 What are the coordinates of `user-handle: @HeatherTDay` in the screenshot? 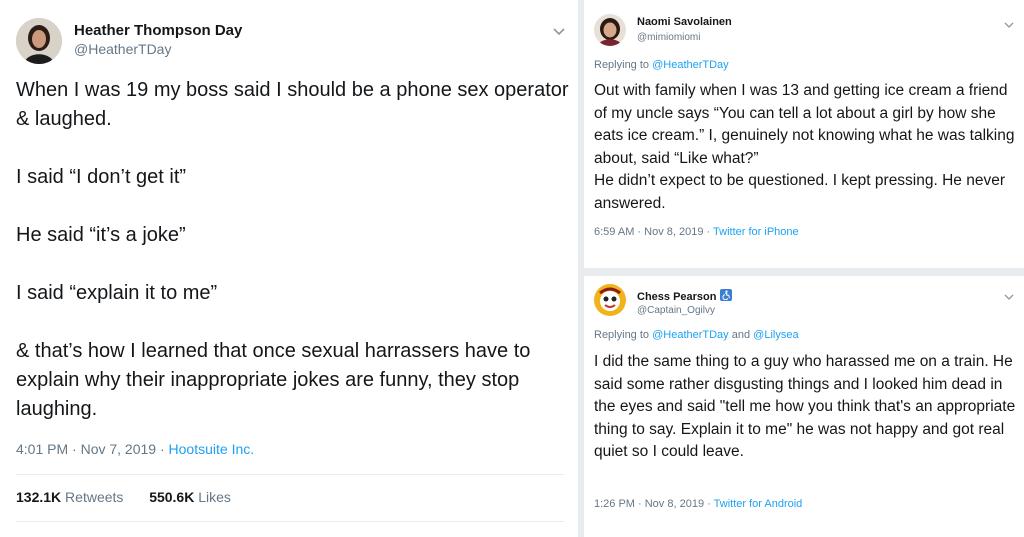 It's located at (122, 49).